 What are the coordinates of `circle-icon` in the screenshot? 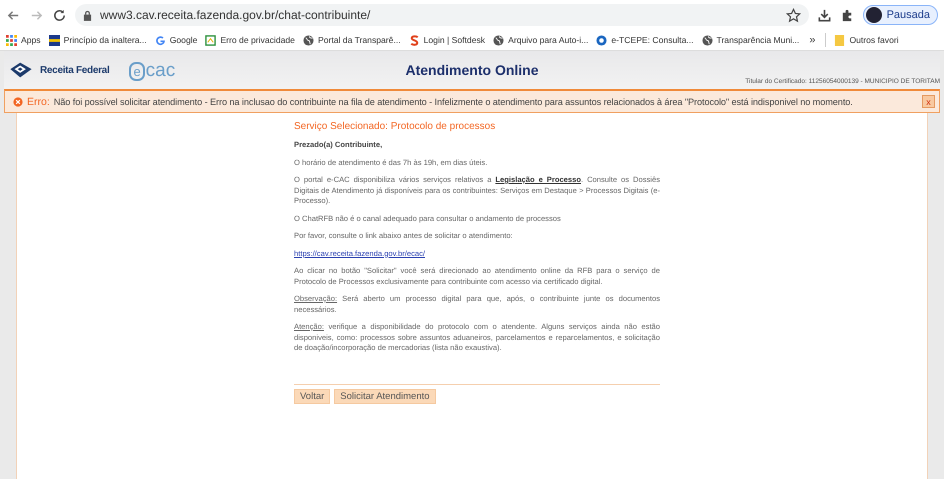 It's located at (602, 40).